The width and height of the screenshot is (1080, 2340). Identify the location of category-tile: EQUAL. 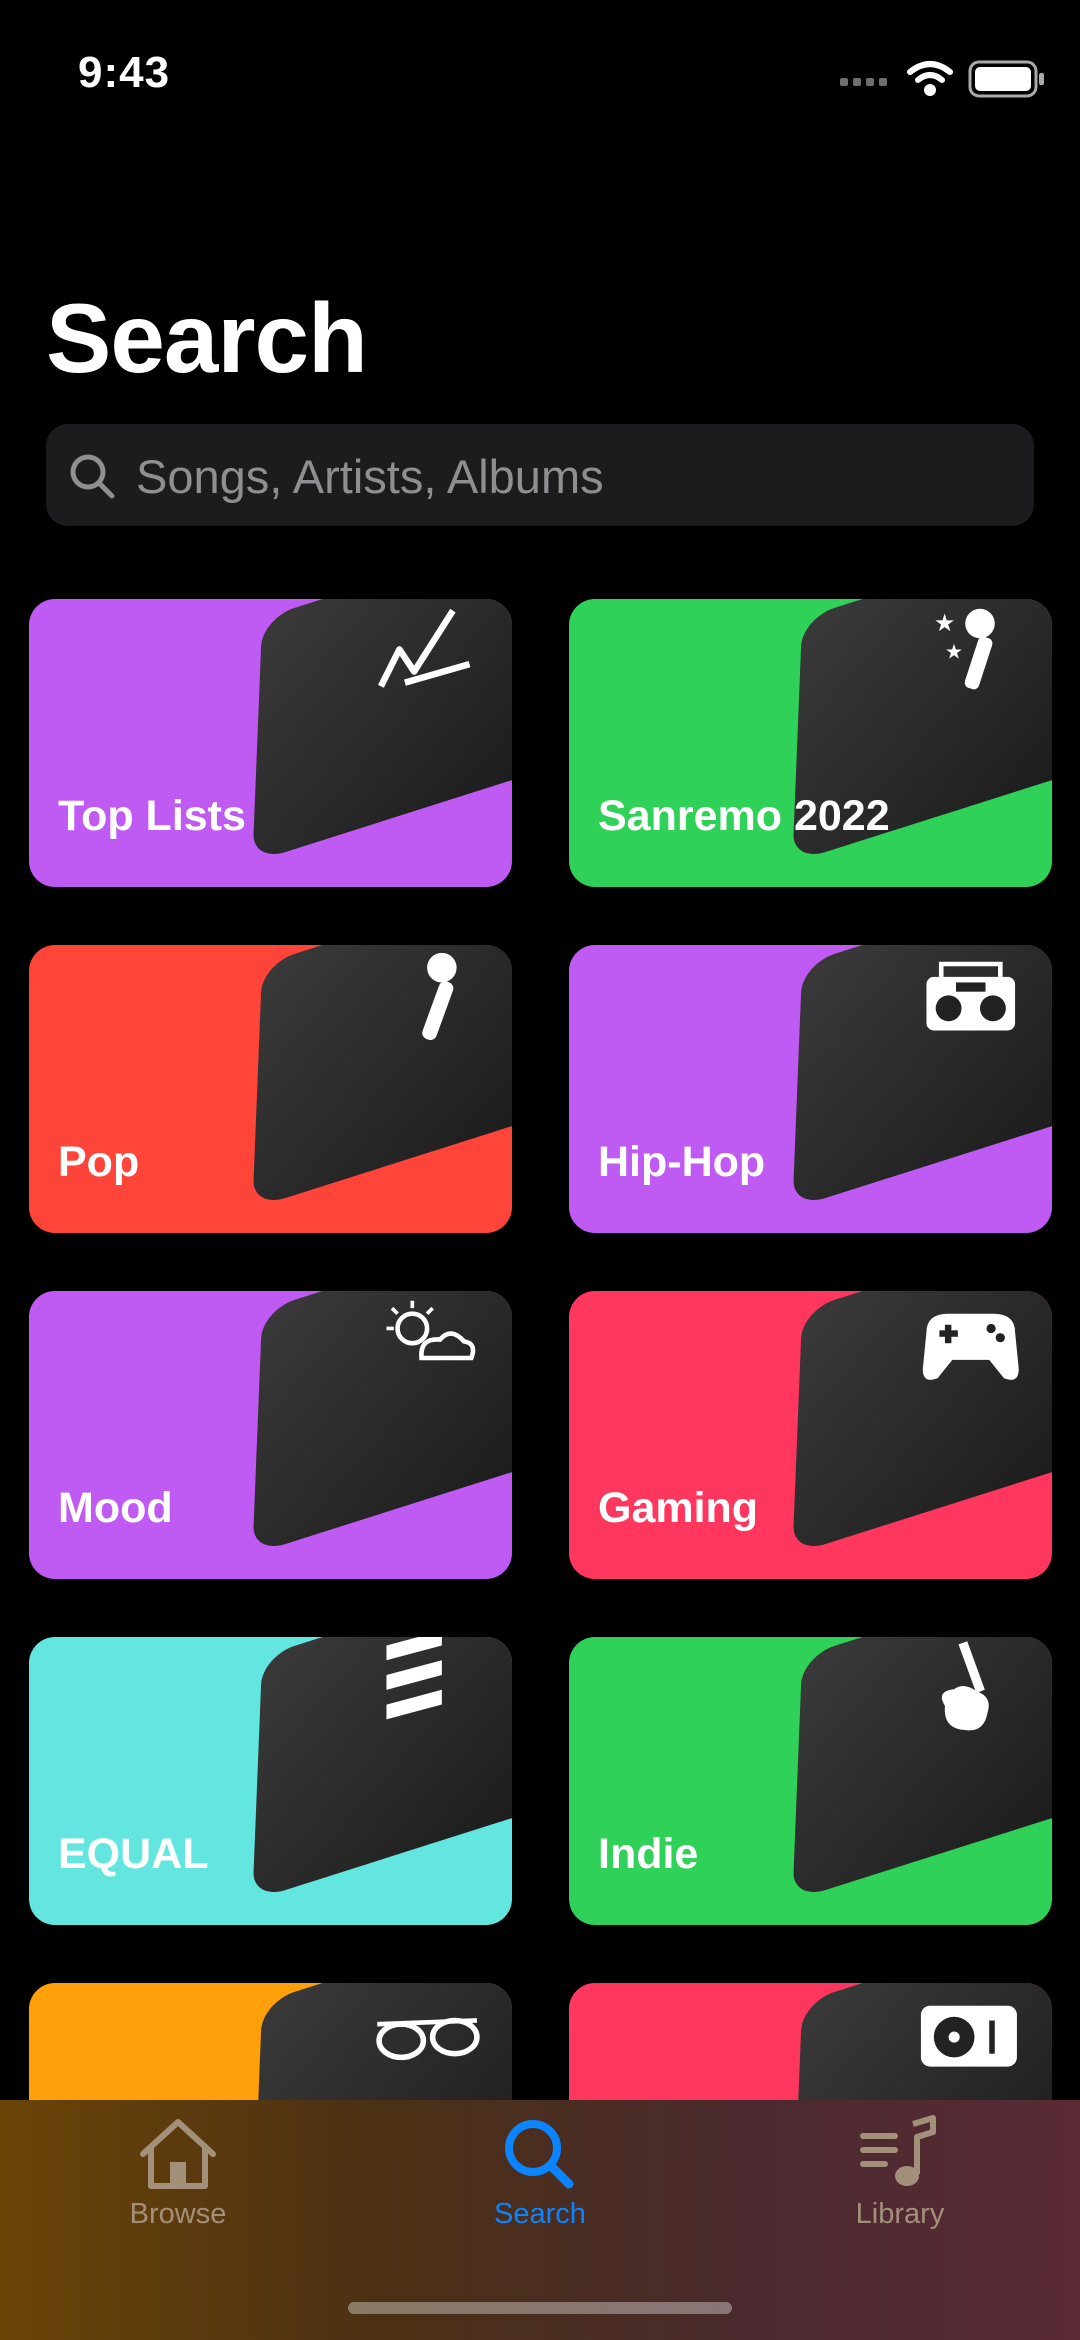
(270, 1781).